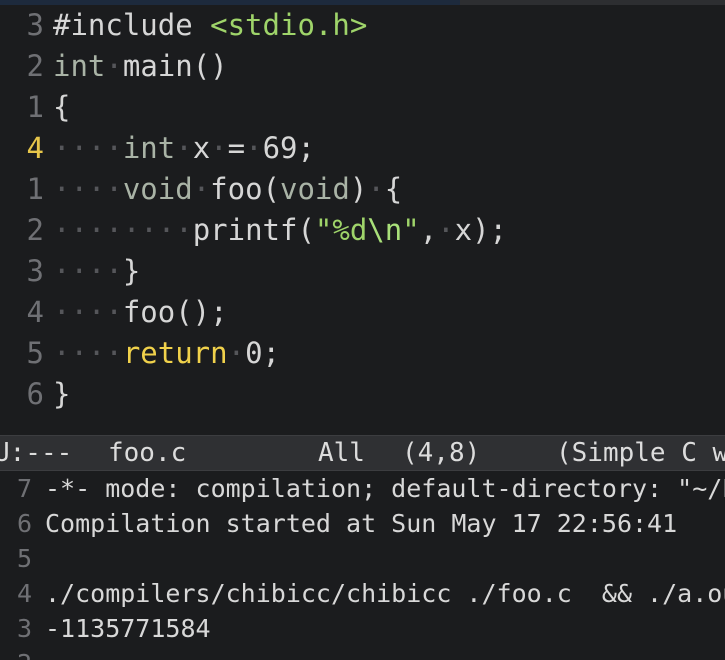 Image resolution: width=725 pixels, height=660 pixels. What do you see at coordinates (362, 271) in the screenshot?
I see `code-line: 3 ····}` at bounding box center [362, 271].